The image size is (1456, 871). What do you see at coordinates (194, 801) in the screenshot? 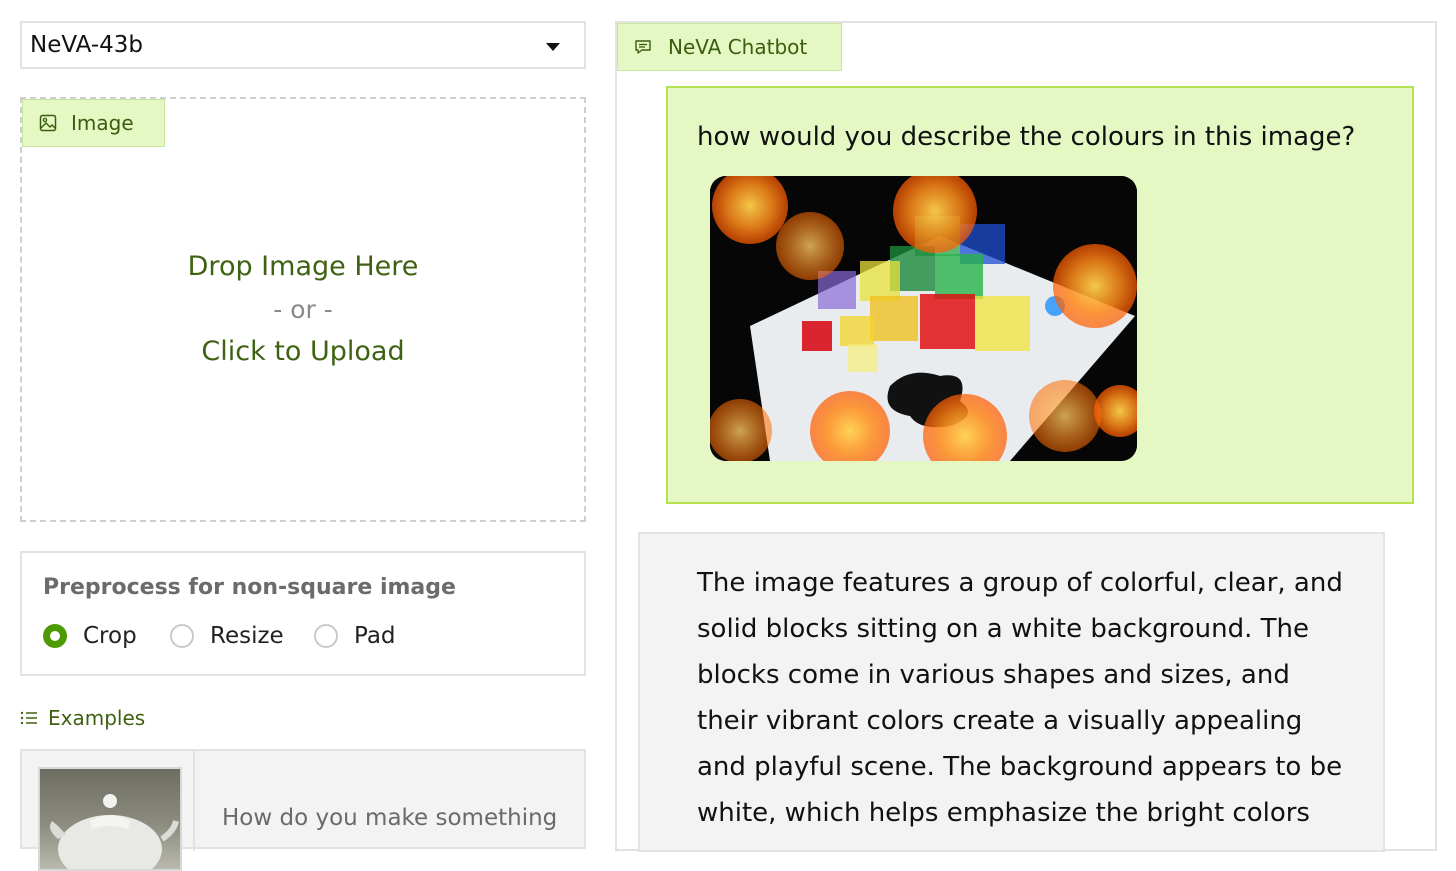
I see `example-divider` at bounding box center [194, 801].